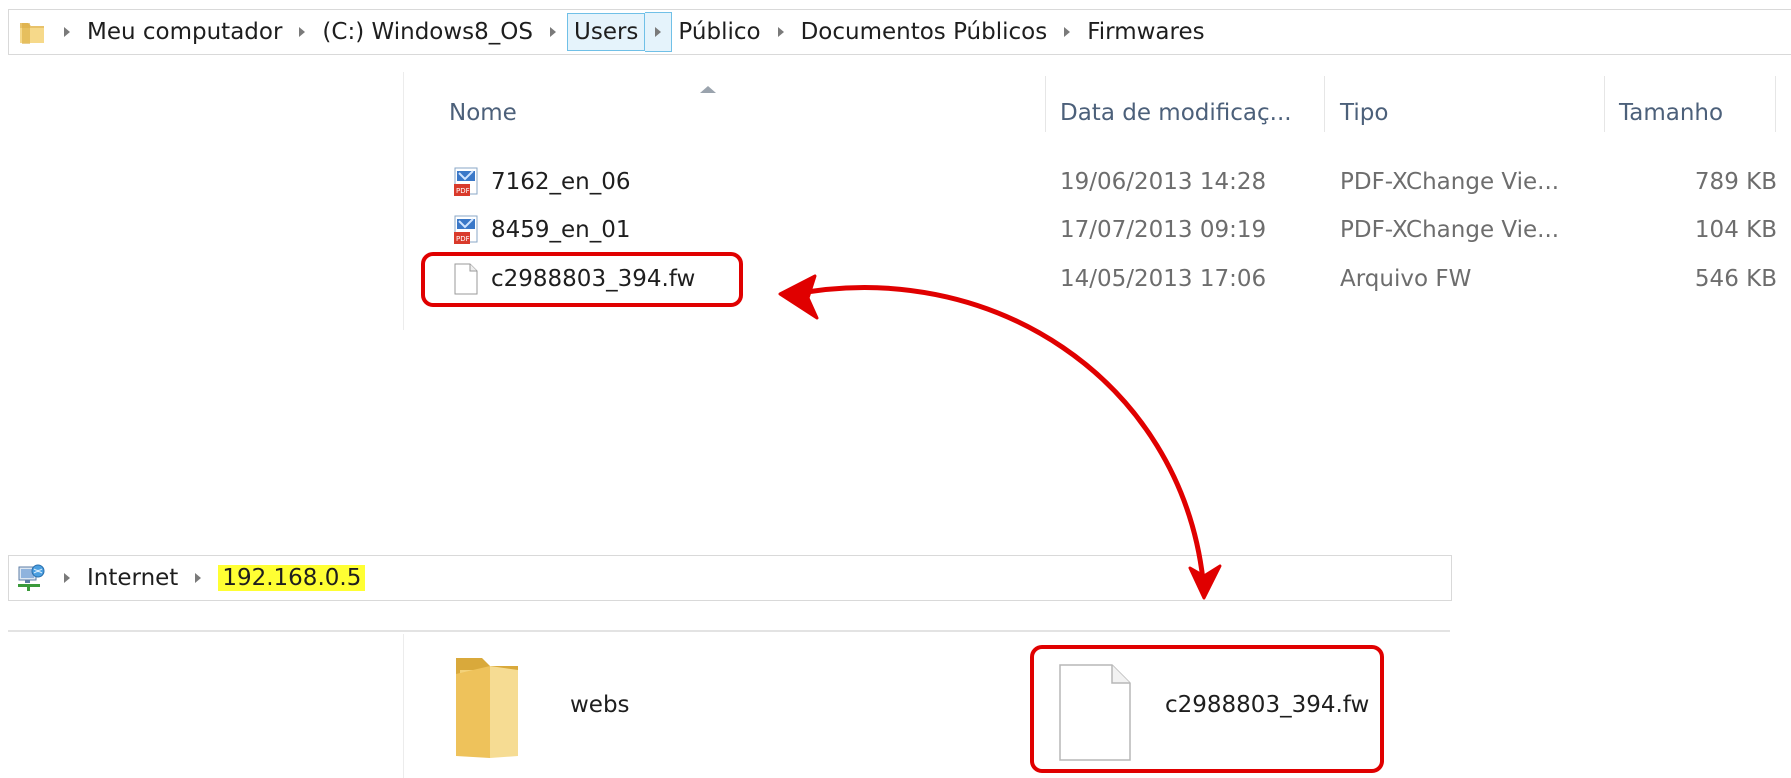  What do you see at coordinates (1364, 113) in the screenshot?
I see `column-header-type: Tipo` at bounding box center [1364, 113].